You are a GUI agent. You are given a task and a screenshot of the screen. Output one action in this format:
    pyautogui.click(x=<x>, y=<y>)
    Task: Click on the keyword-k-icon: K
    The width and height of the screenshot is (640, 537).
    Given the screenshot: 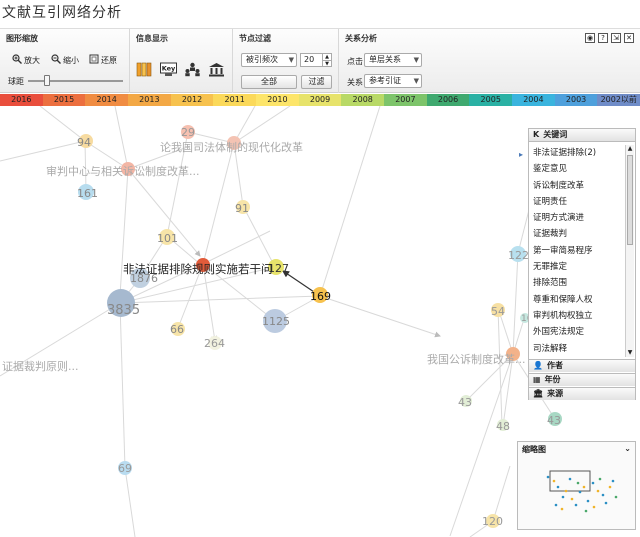 What is the action you would take?
    pyautogui.click(x=536, y=134)
    